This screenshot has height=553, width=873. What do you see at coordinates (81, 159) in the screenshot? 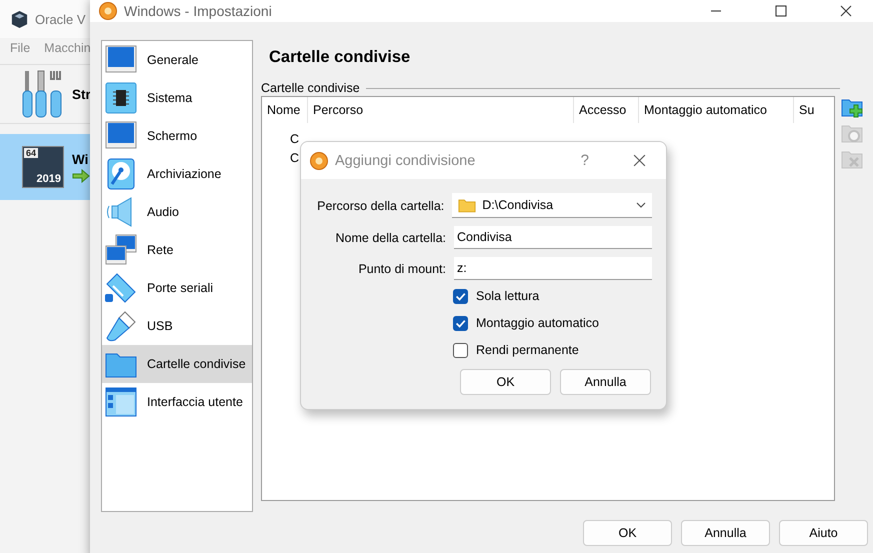
I see `vm-name: Wi` at bounding box center [81, 159].